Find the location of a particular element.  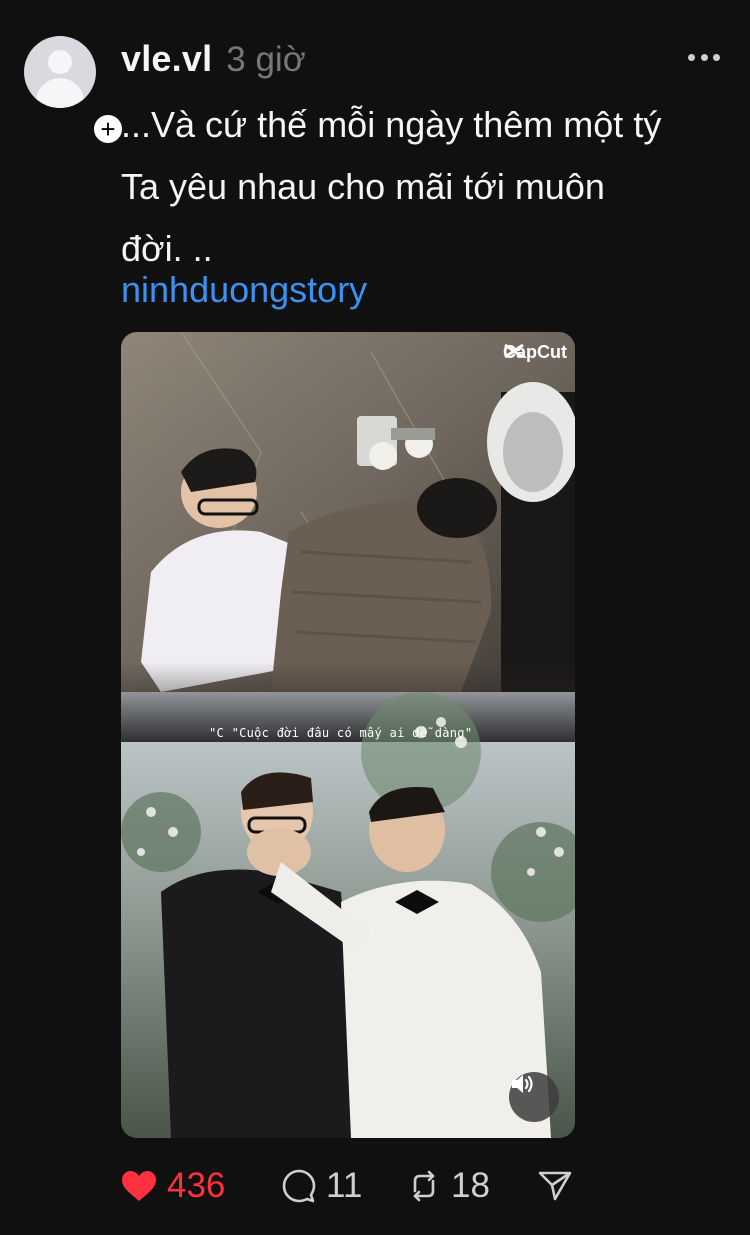

capcut-icon is located at coordinates (514, 351).